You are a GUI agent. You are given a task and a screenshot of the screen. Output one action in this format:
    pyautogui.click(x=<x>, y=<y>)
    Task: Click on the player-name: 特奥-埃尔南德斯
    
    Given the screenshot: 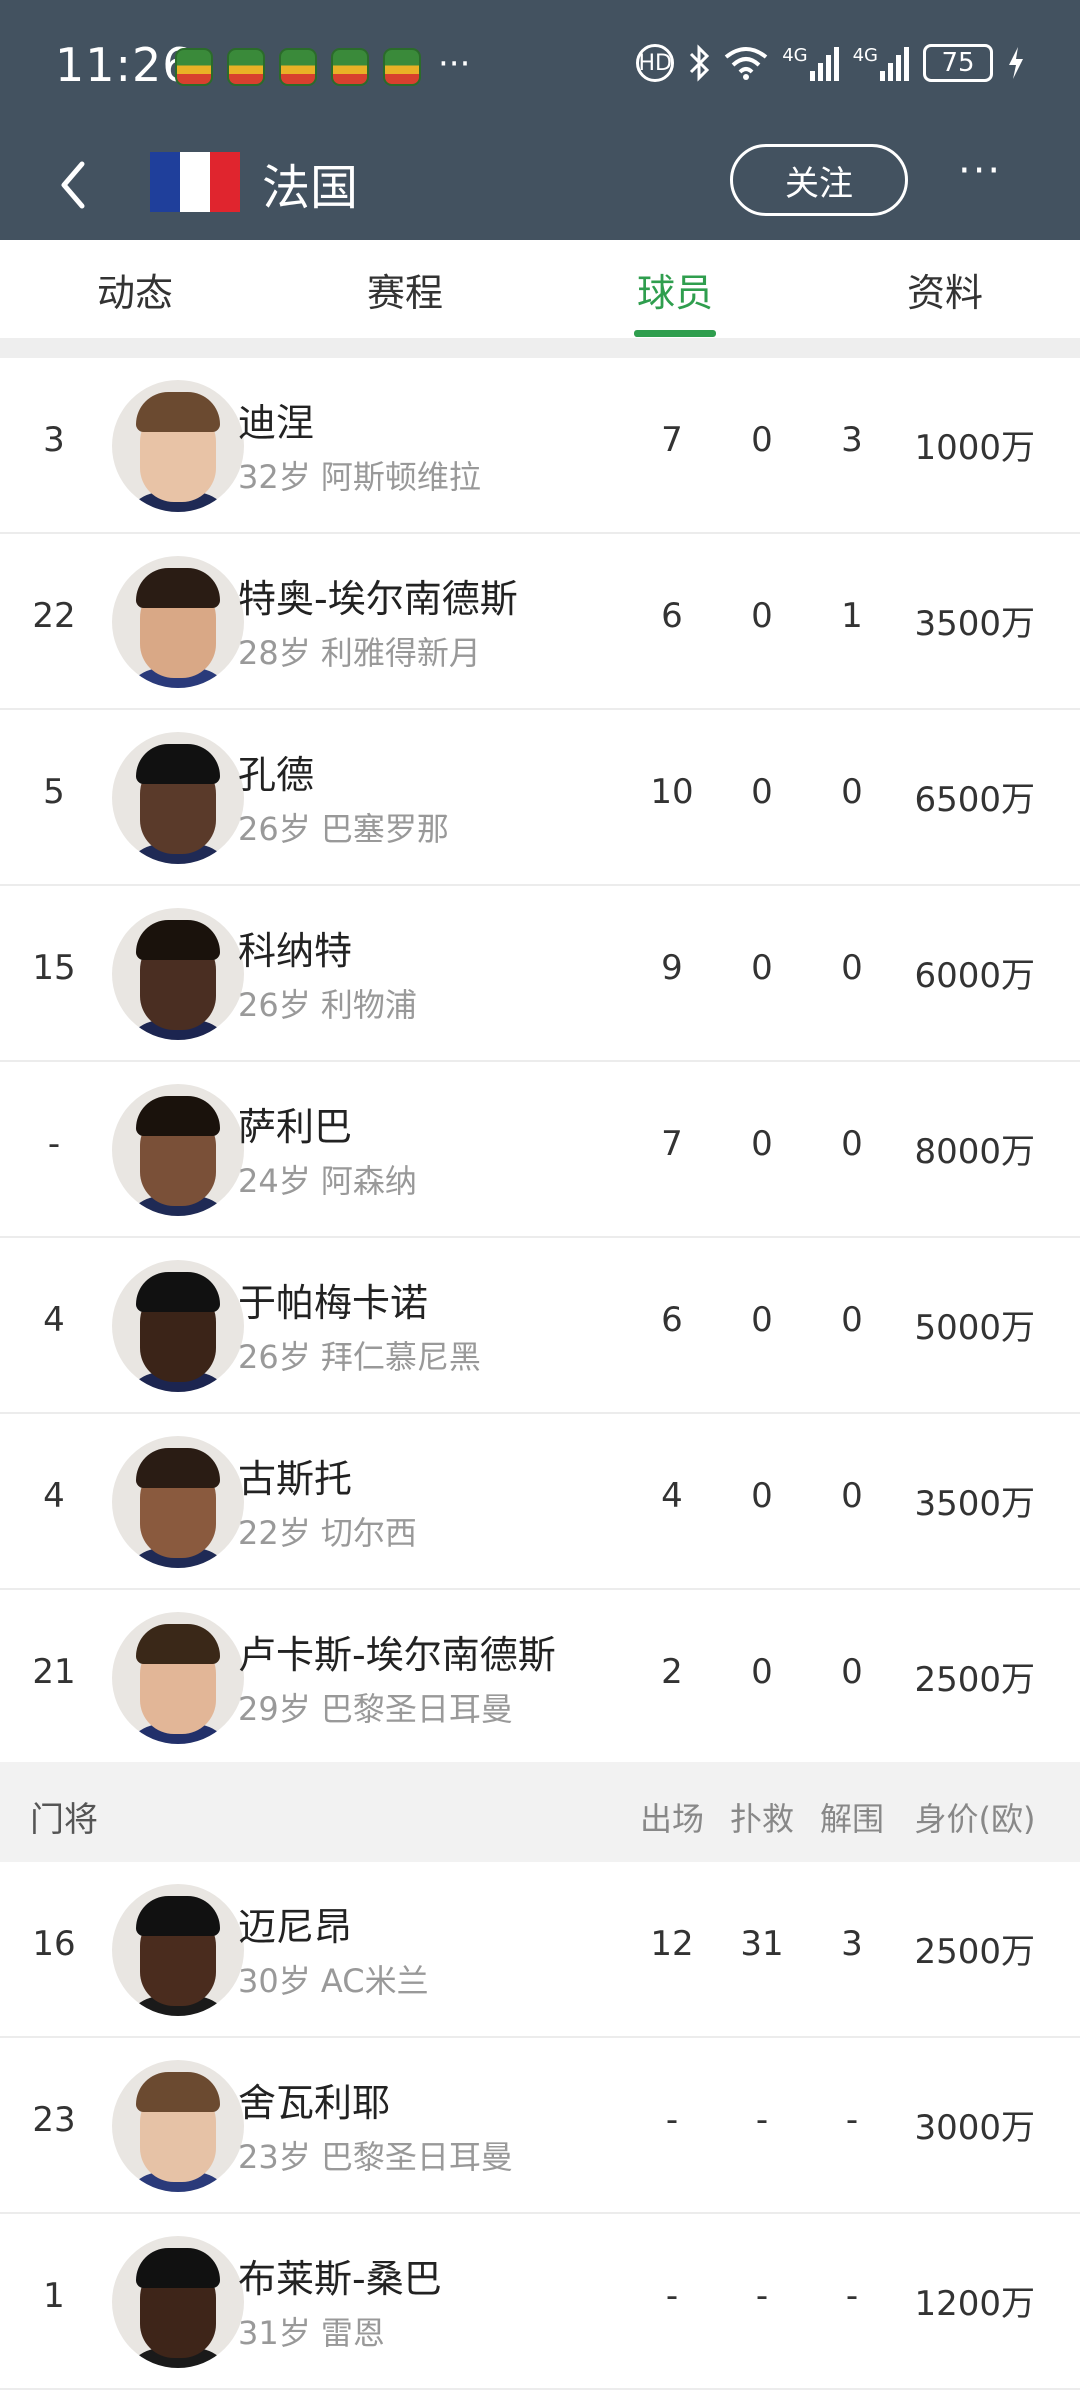 What is the action you would take?
    pyautogui.click(x=378, y=599)
    